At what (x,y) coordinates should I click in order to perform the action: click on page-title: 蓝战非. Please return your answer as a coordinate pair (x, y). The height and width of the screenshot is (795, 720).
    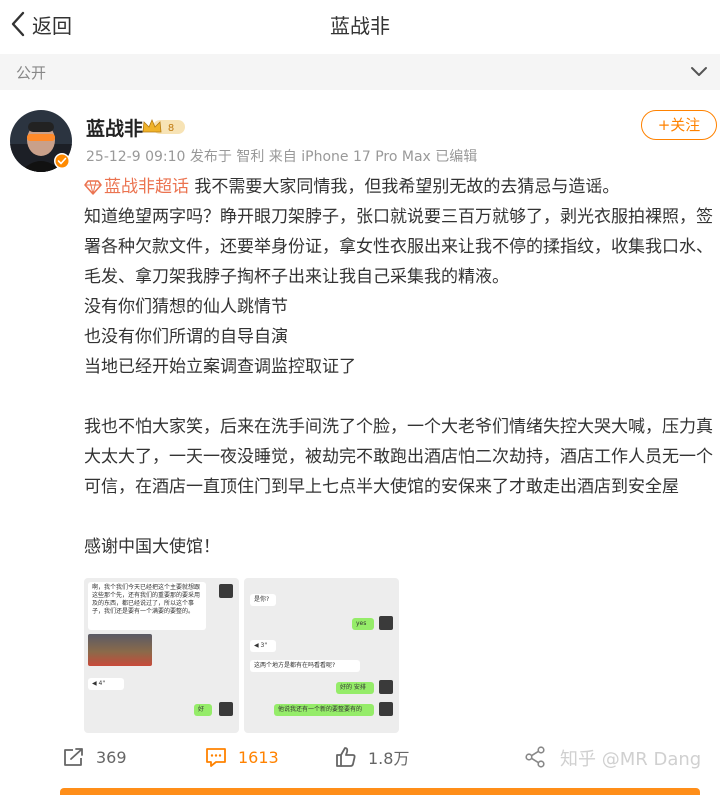
    Looking at the image, I should click on (360, 26).